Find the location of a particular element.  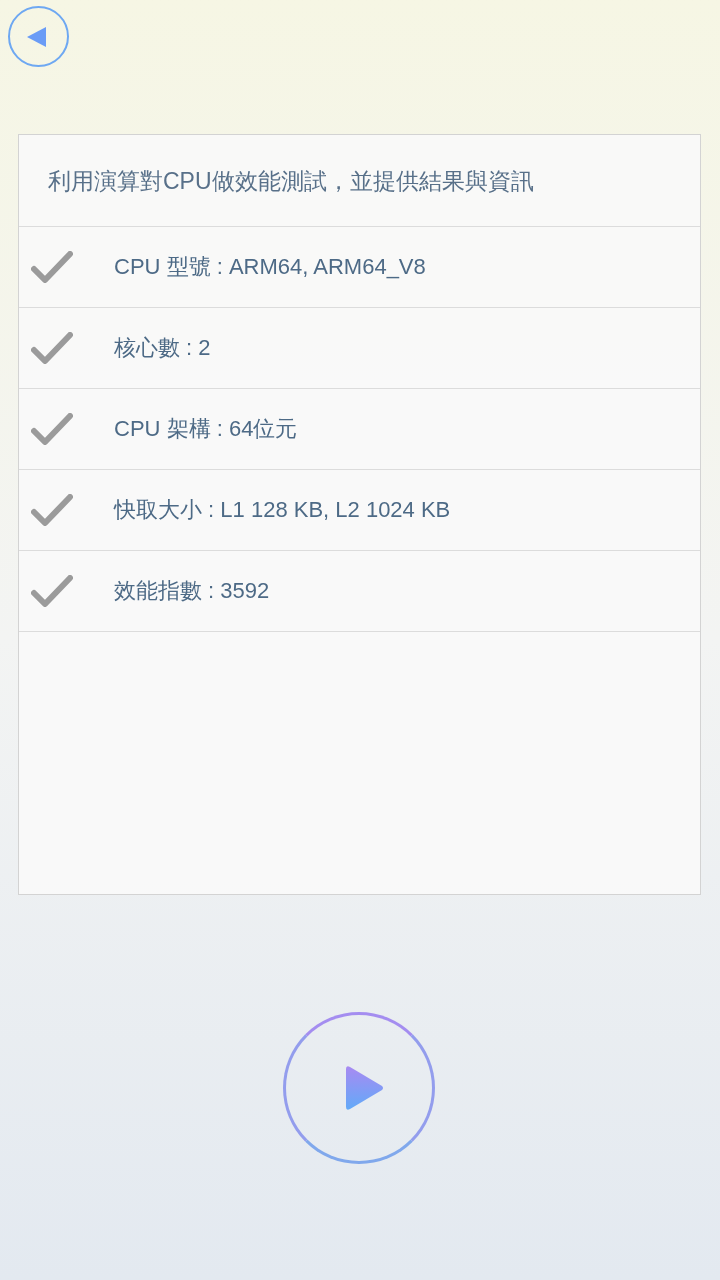

info-text: 快取大小 : L1 128 KB, L2 1024 KB is located at coordinates (282, 510).